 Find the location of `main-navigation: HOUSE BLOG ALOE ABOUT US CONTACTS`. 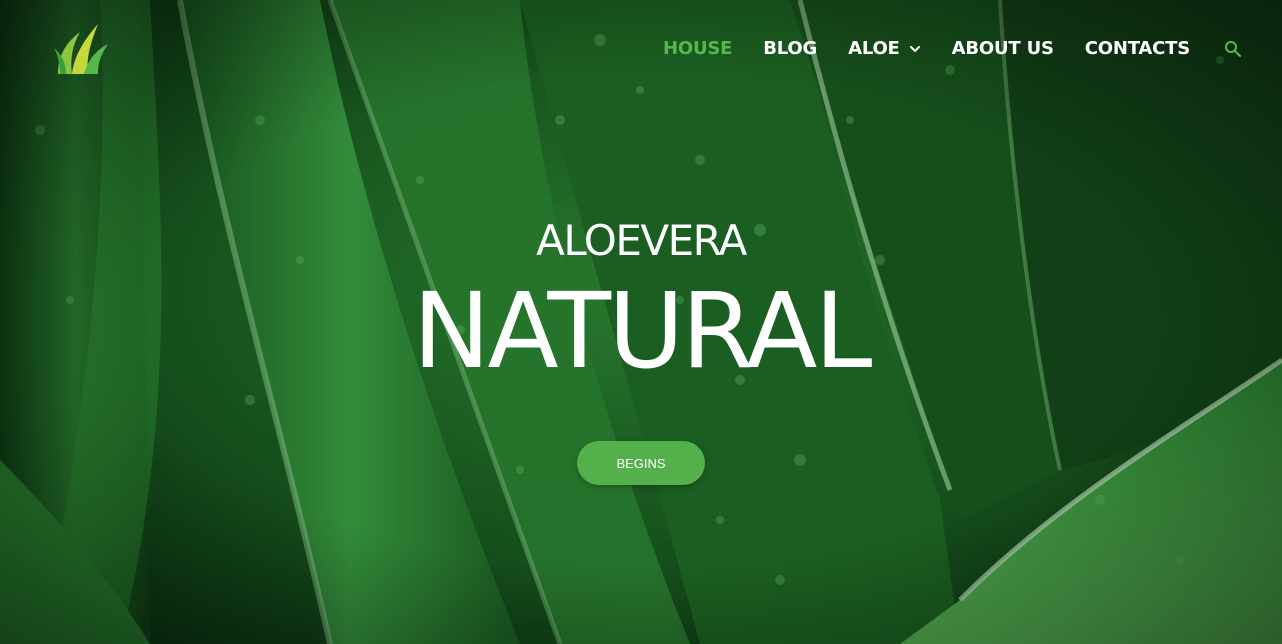

main-navigation: HOUSE BLOG ALOE ABOUT US CONTACTS is located at coordinates (937, 48).